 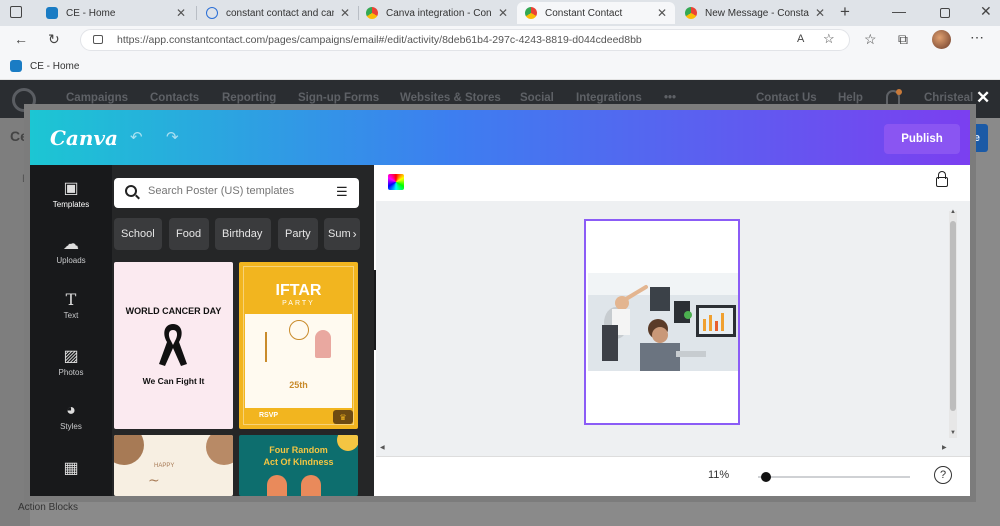 I want to click on constant-contact-favicon-icon, so click(x=16, y=66).